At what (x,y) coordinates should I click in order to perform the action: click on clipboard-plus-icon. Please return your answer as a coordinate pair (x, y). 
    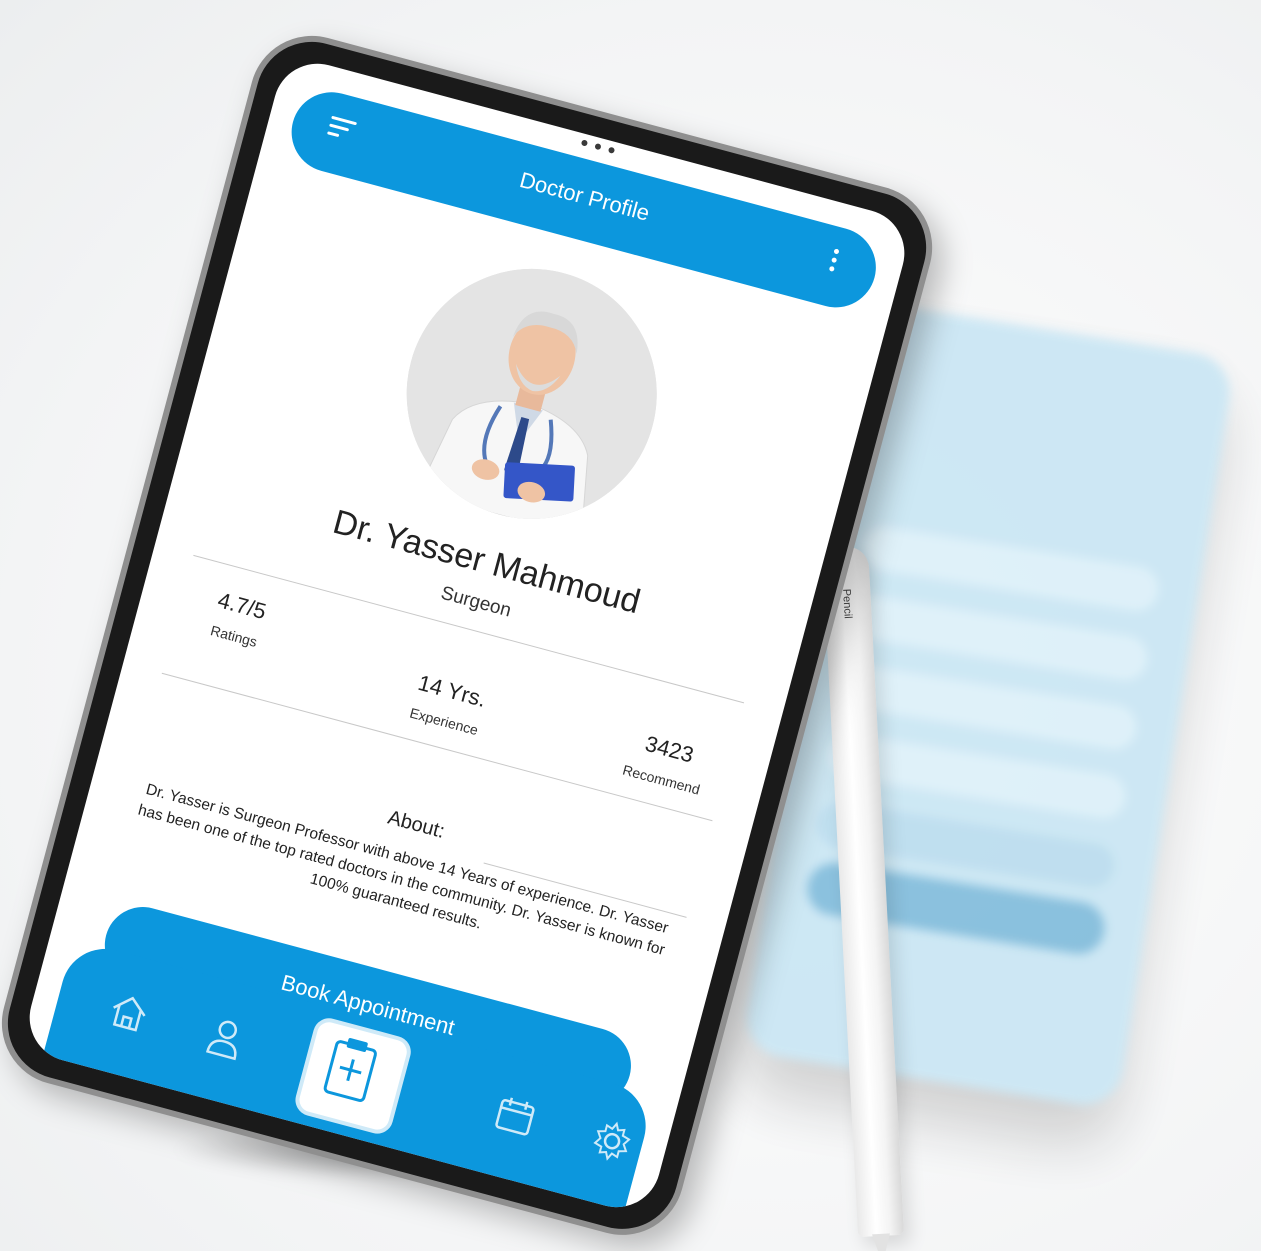
    Looking at the image, I should click on (353, 1076).